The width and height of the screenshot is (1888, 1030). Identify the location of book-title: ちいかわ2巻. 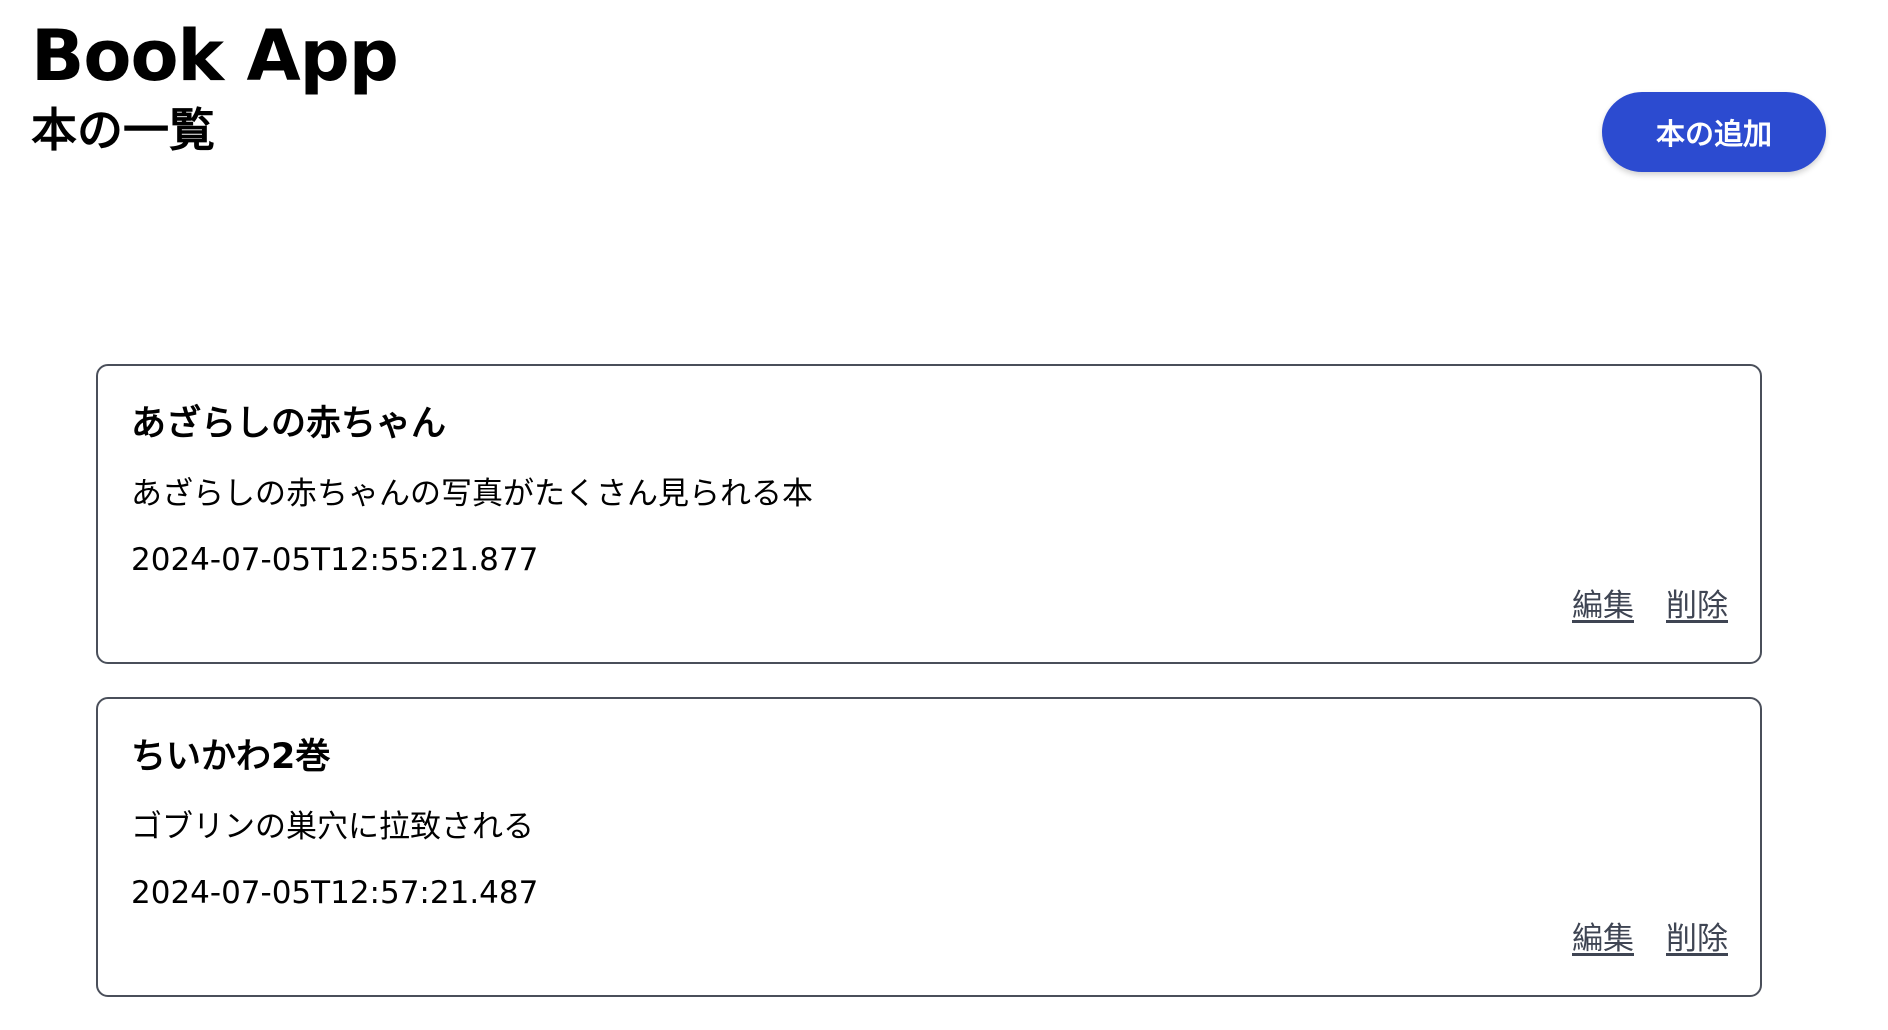
(231, 757).